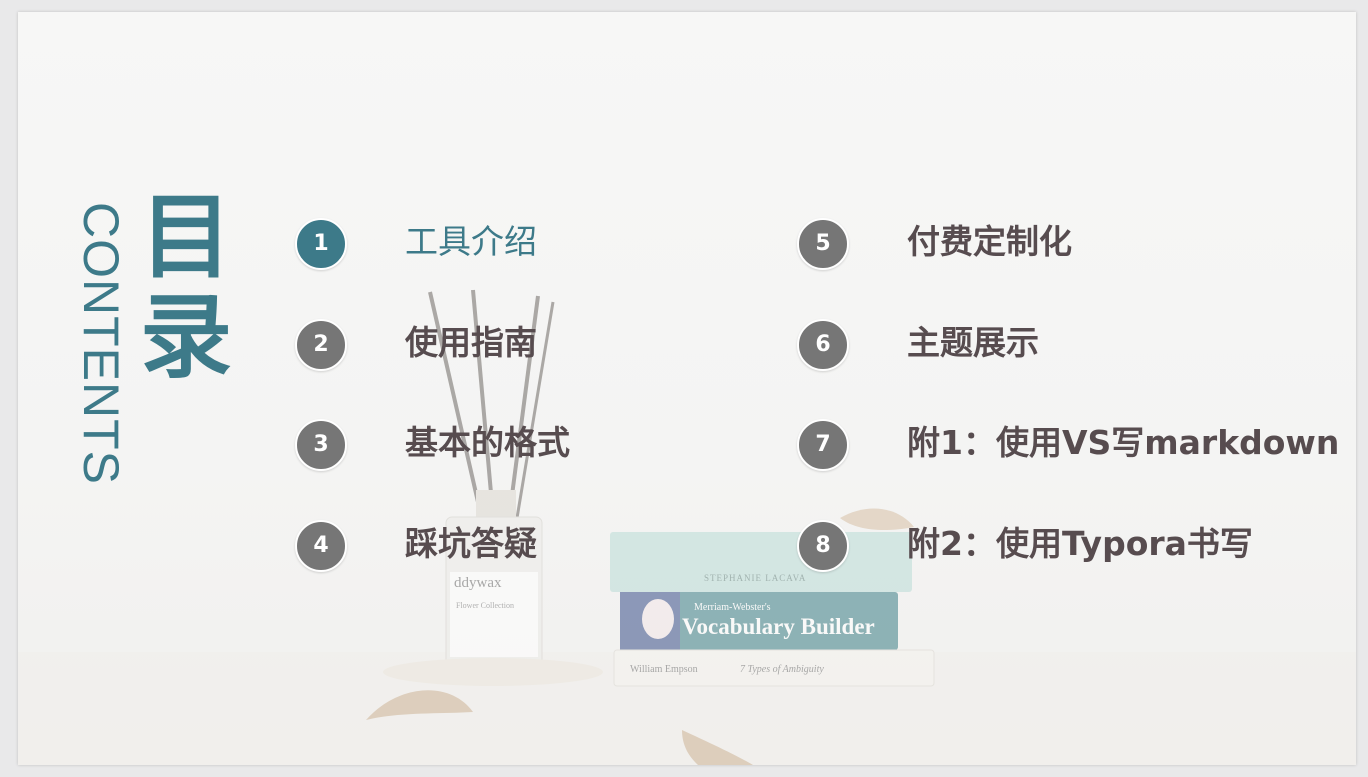 Image resolution: width=1368 pixels, height=777 pixels. I want to click on menu-item-label: 附2：使用Typora书写, so click(1080, 543).